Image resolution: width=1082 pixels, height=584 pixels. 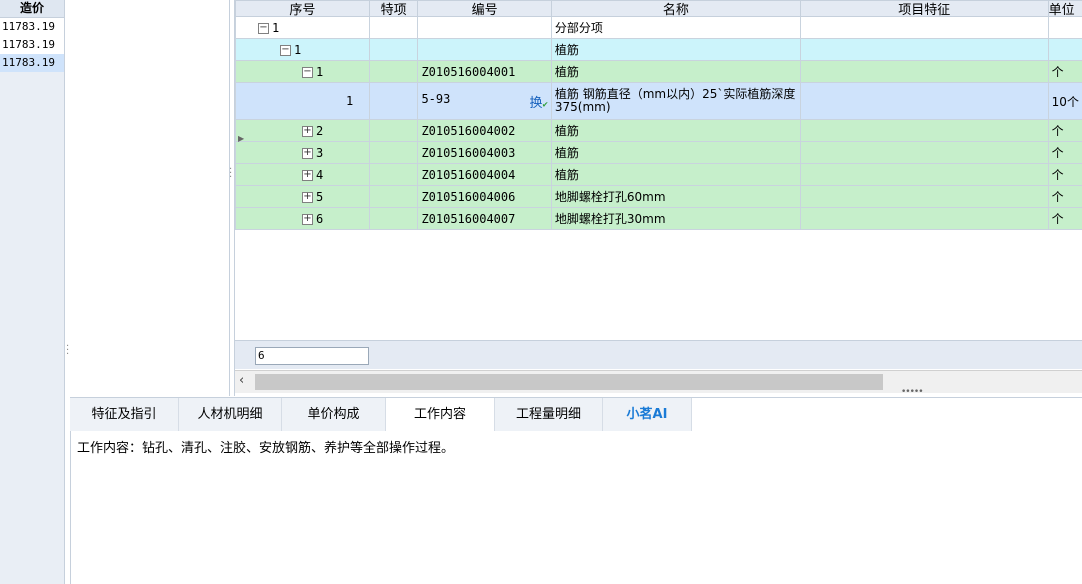 I want to click on column-header-feature: 项目特征, so click(x=924, y=8).